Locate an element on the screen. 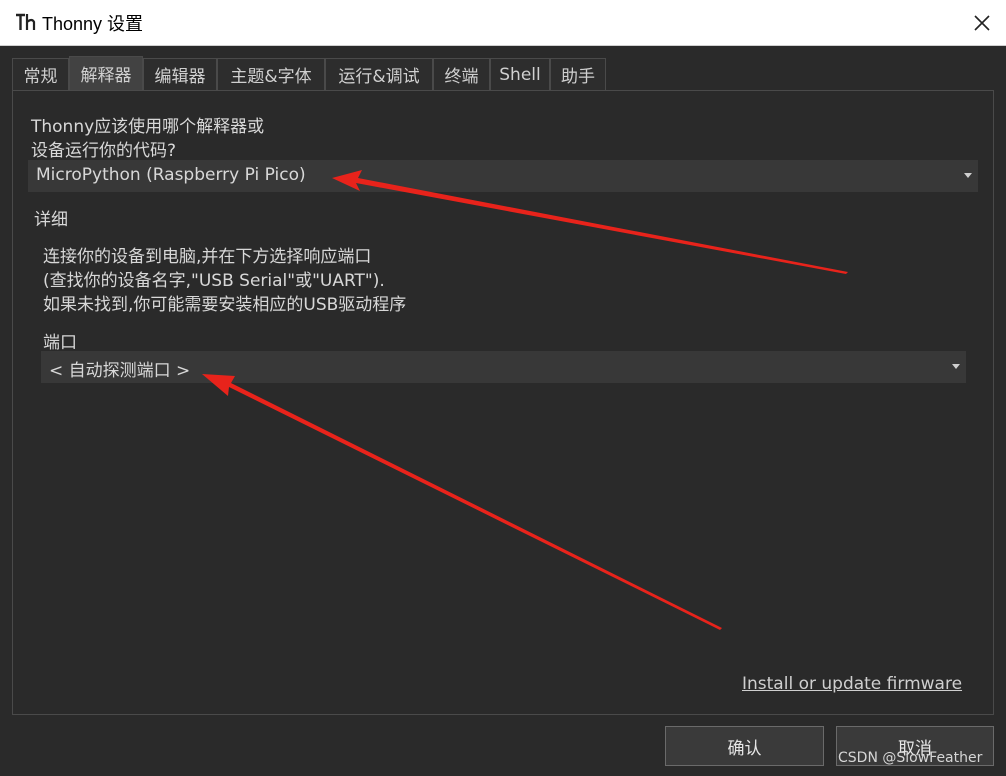 This screenshot has width=1006, height=776. interpreter-select-value: MicroPython (Raspberry Pi Pico) is located at coordinates (171, 175).